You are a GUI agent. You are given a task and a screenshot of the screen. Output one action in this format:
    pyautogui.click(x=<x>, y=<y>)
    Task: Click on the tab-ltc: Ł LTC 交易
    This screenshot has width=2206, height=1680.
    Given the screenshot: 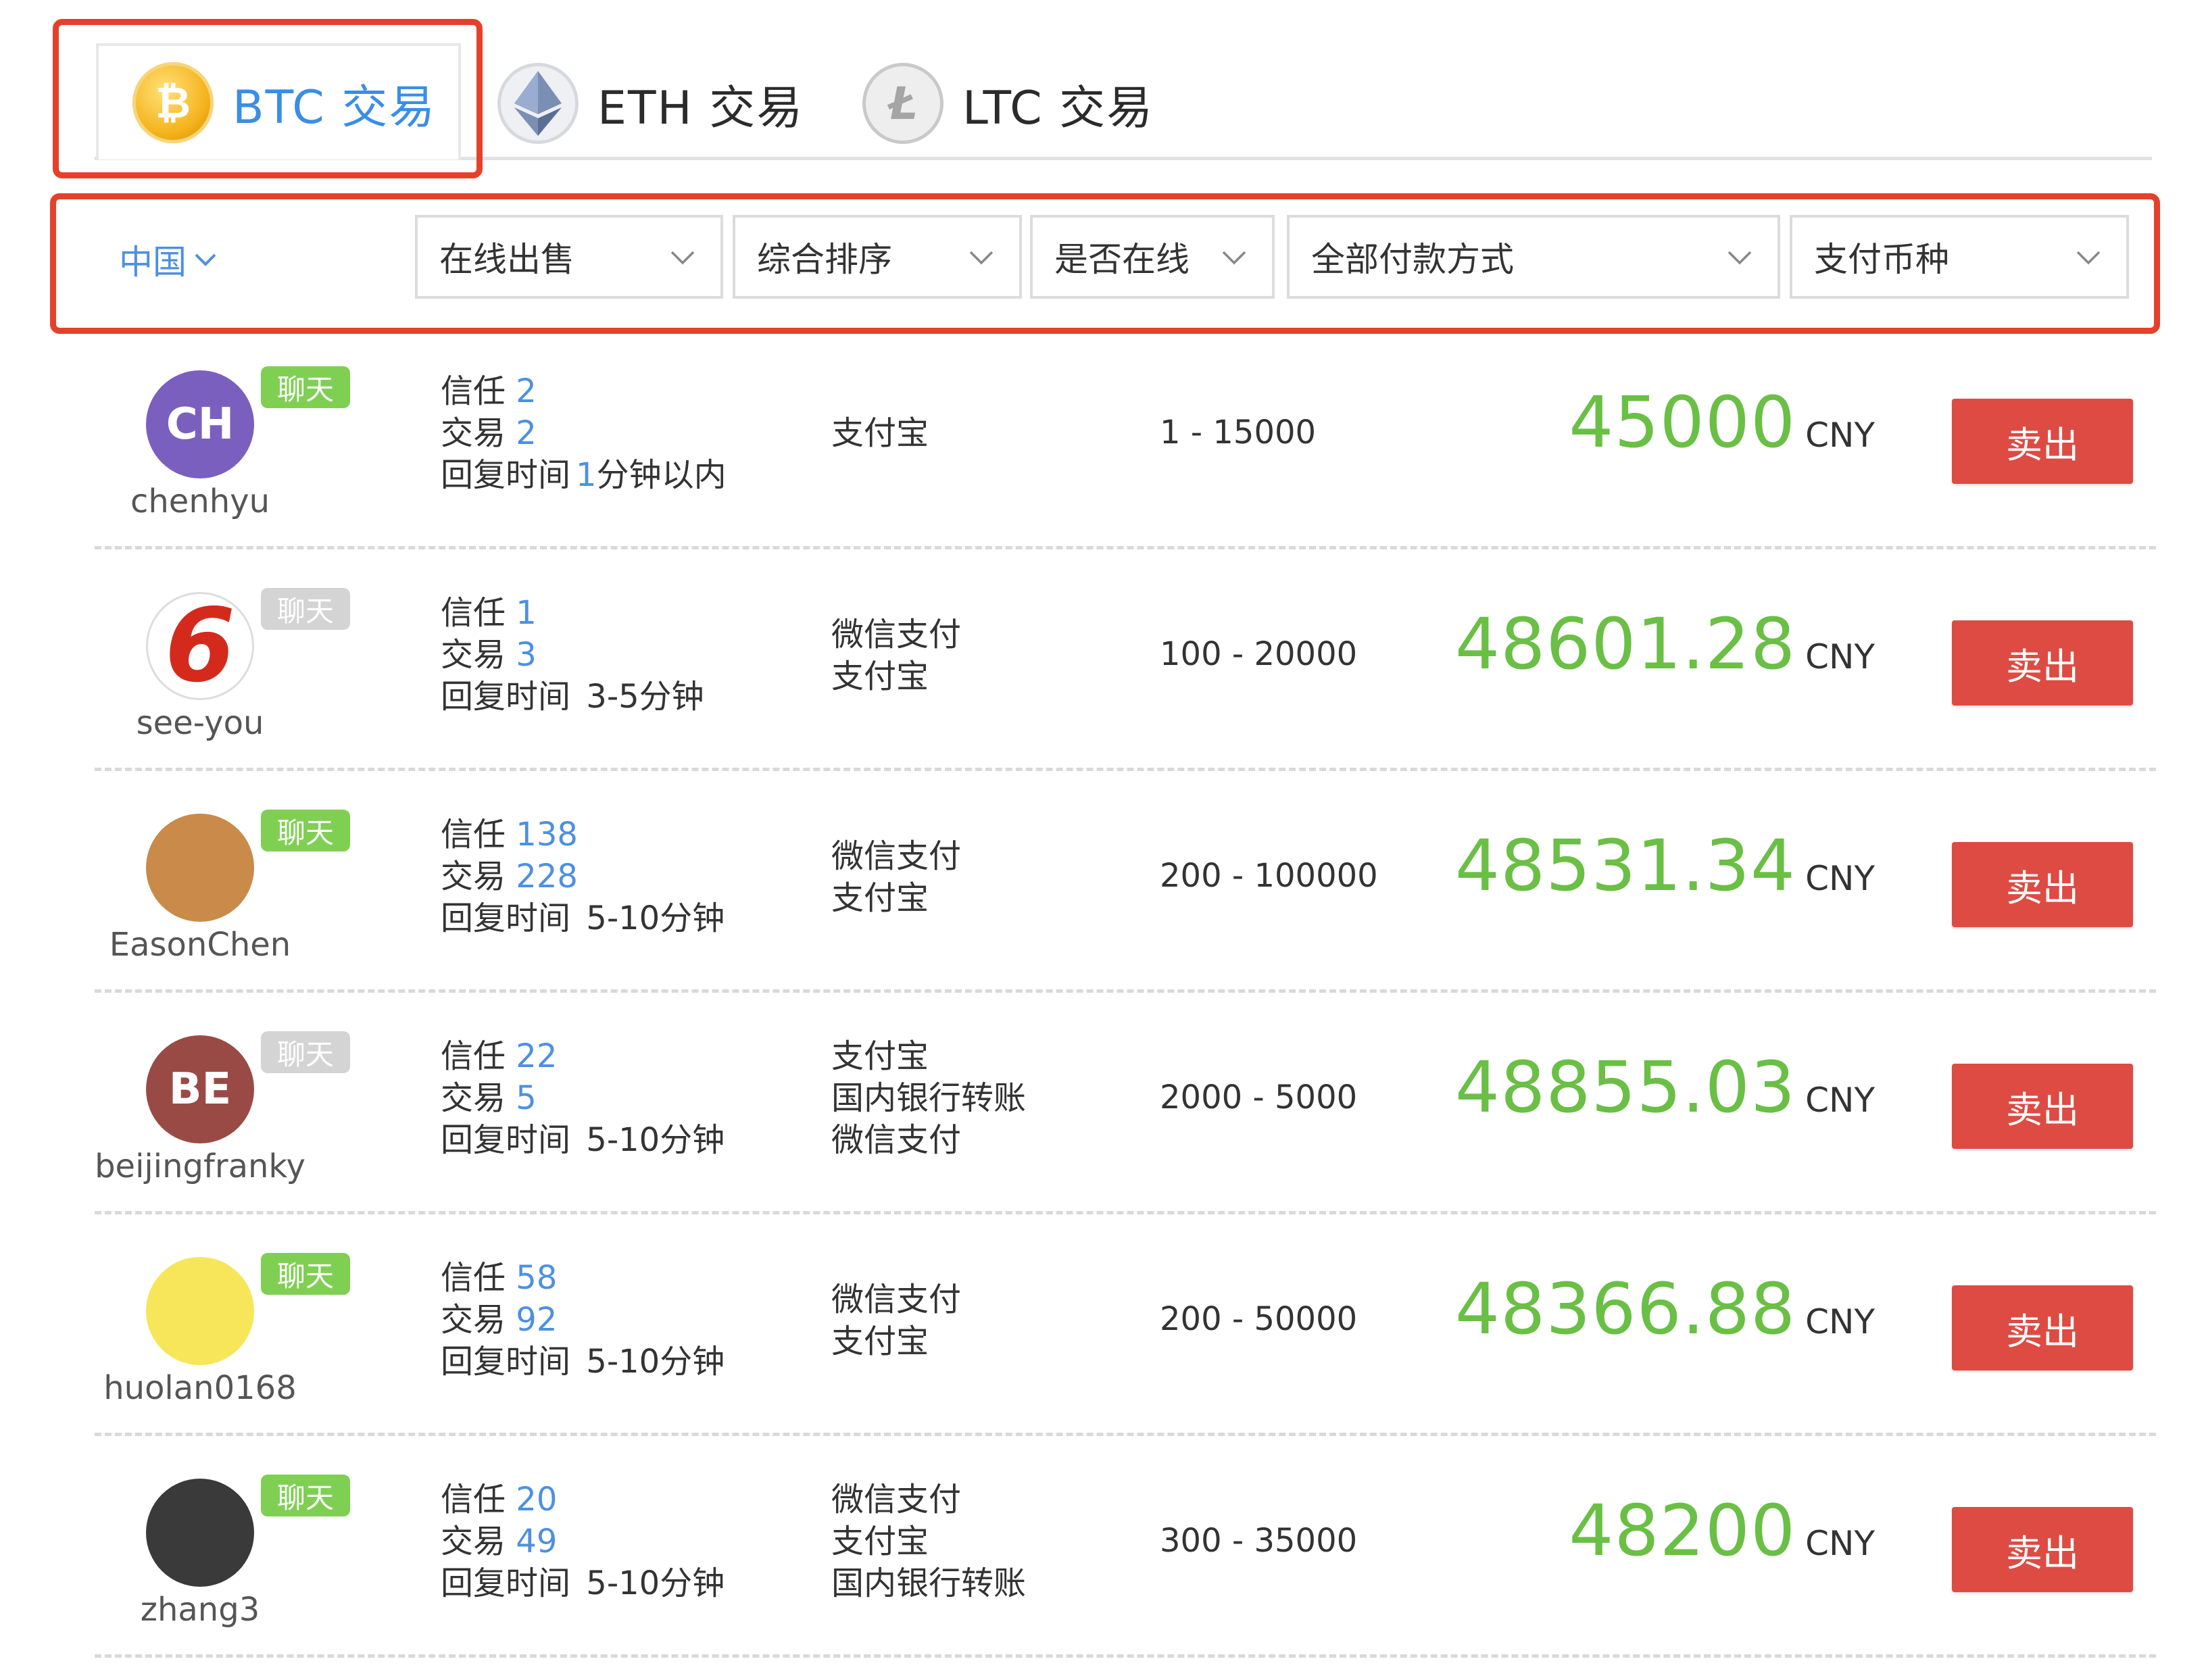 What is the action you would take?
    pyautogui.click(x=1008, y=103)
    